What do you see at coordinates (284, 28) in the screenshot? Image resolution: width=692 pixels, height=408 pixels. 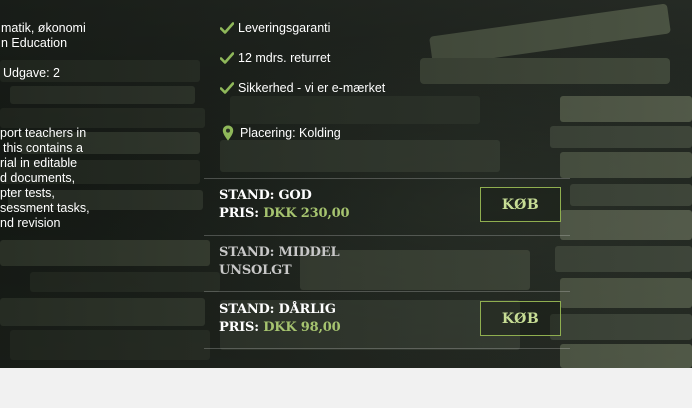 I see `feature-label: Leveringsgaranti` at bounding box center [284, 28].